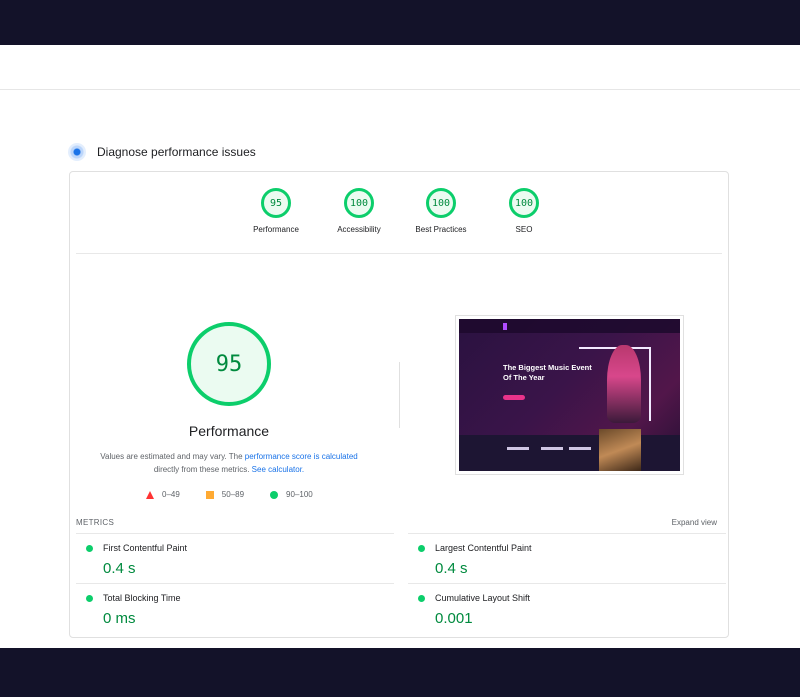 Image resolution: width=800 pixels, height=697 pixels. I want to click on gauge-best-practices: 100 Best Practices, so click(441, 211).